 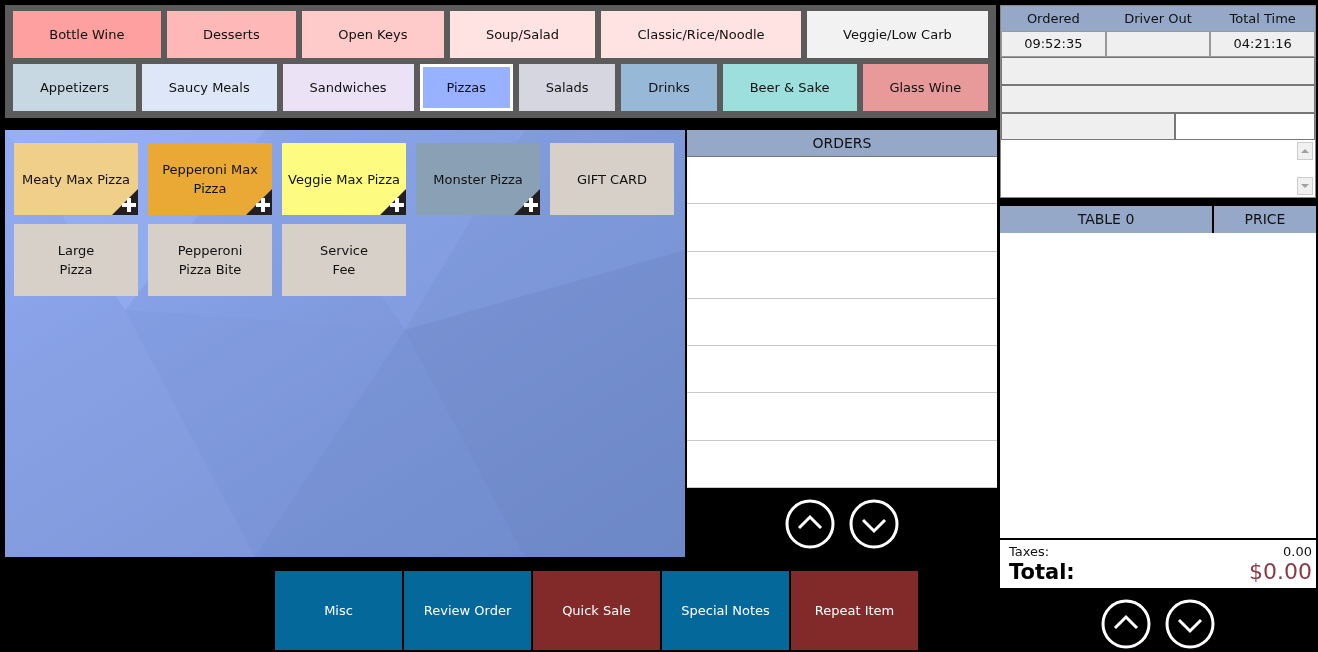 What do you see at coordinates (1262, 44) in the screenshot?
I see `table-cell: 04:21:16` at bounding box center [1262, 44].